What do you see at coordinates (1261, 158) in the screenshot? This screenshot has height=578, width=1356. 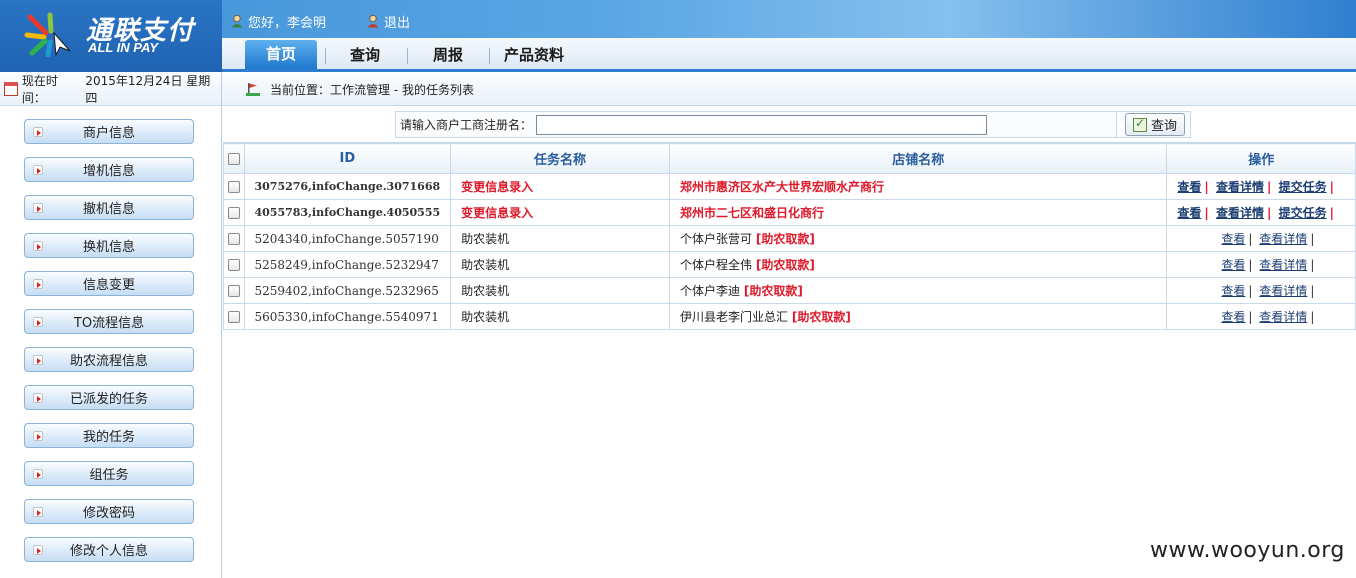 I see `col-actions: 操作` at bounding box center [1261, 158].